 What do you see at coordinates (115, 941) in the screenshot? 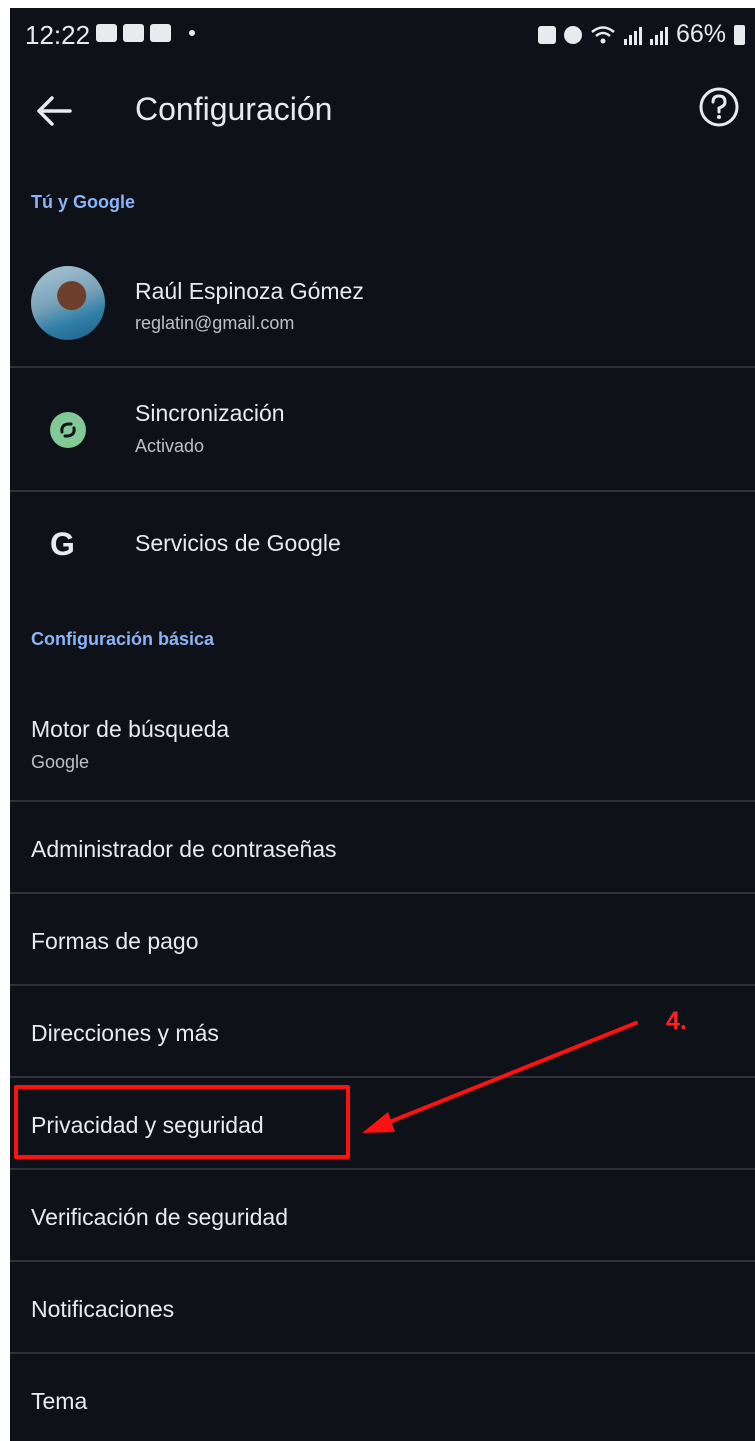
I see `payment-methods-label: Formas de pago` at bounding box center [115, 941].